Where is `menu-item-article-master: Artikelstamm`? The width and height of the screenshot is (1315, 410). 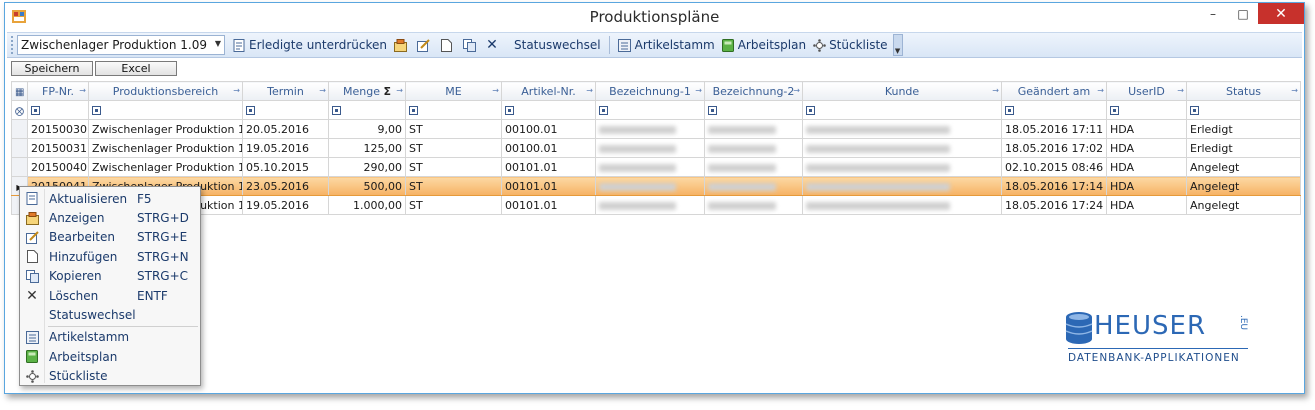 menu-item-article-master: Artikelstamm is located at coordinates (110, 337).